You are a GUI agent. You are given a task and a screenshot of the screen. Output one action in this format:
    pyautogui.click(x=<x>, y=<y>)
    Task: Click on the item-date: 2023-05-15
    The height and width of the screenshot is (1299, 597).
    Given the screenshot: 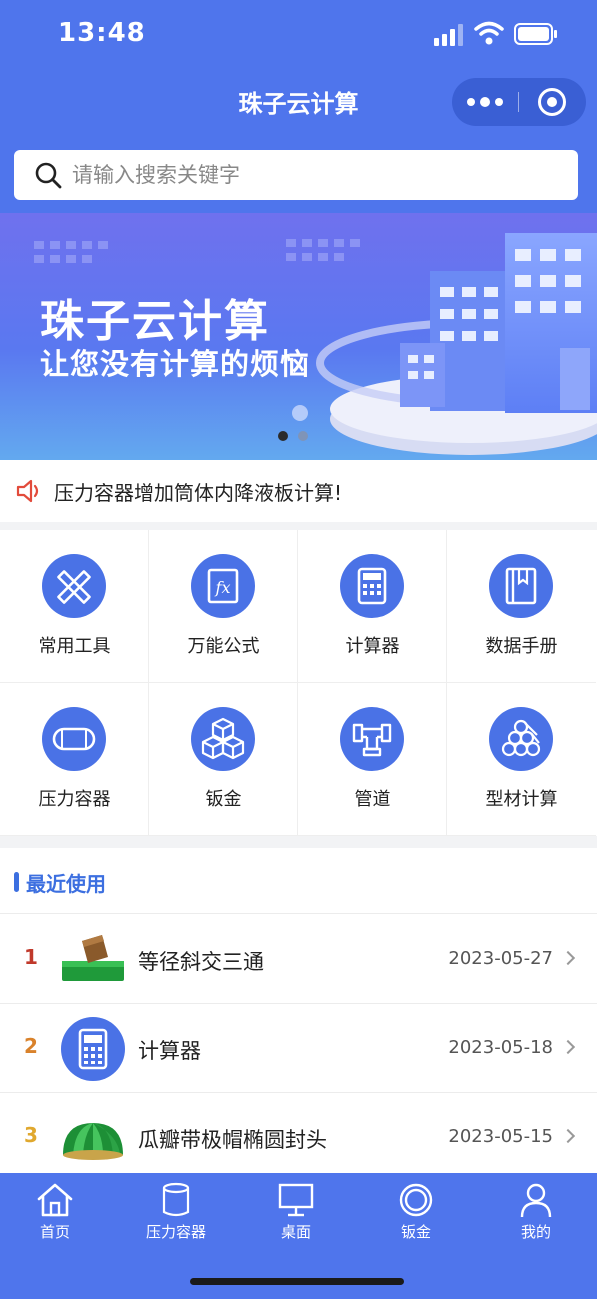 What is the action you would take?
    pyautogui.click(x=500, y=1136)
    